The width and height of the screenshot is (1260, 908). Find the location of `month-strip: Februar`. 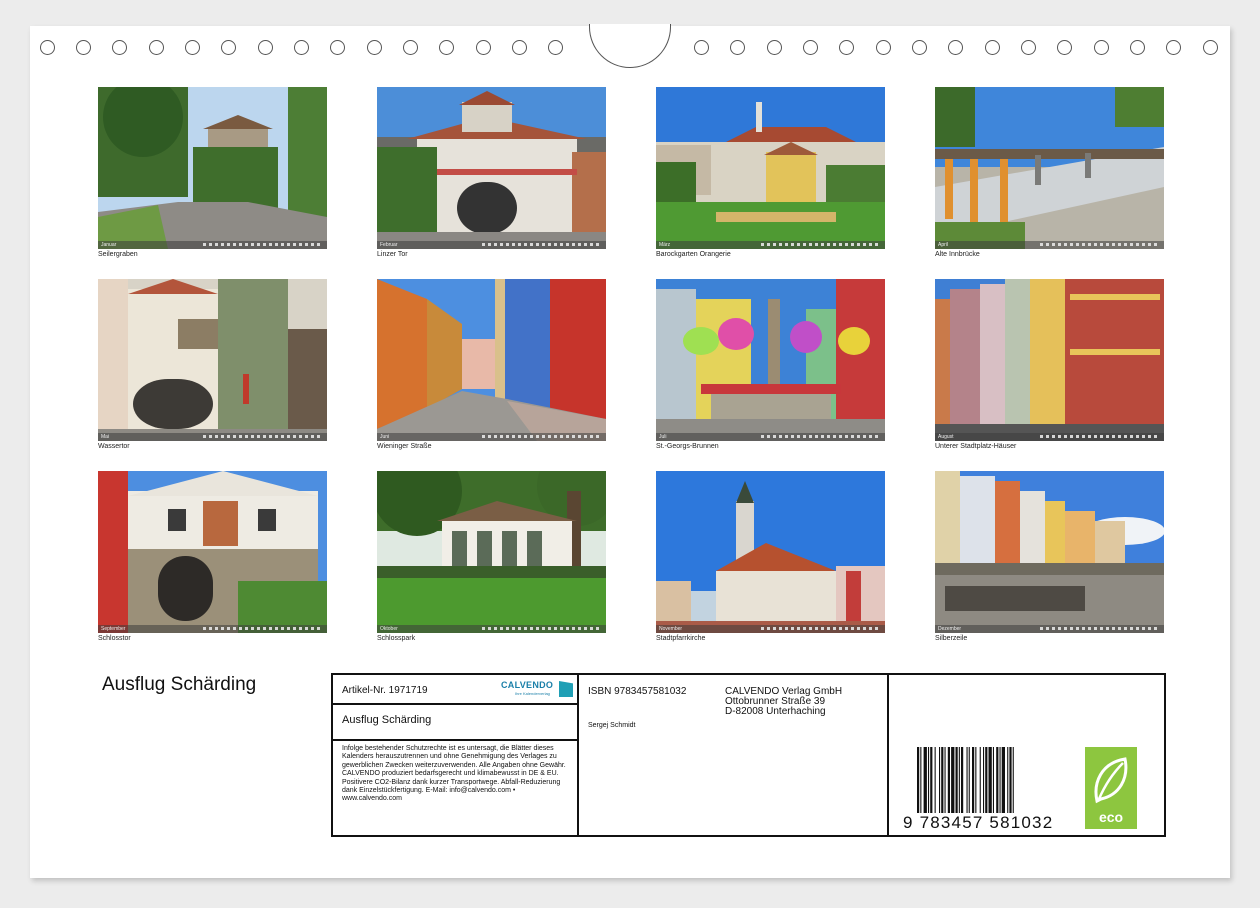

month-strip: Februar is located at coordinates (491, 245).